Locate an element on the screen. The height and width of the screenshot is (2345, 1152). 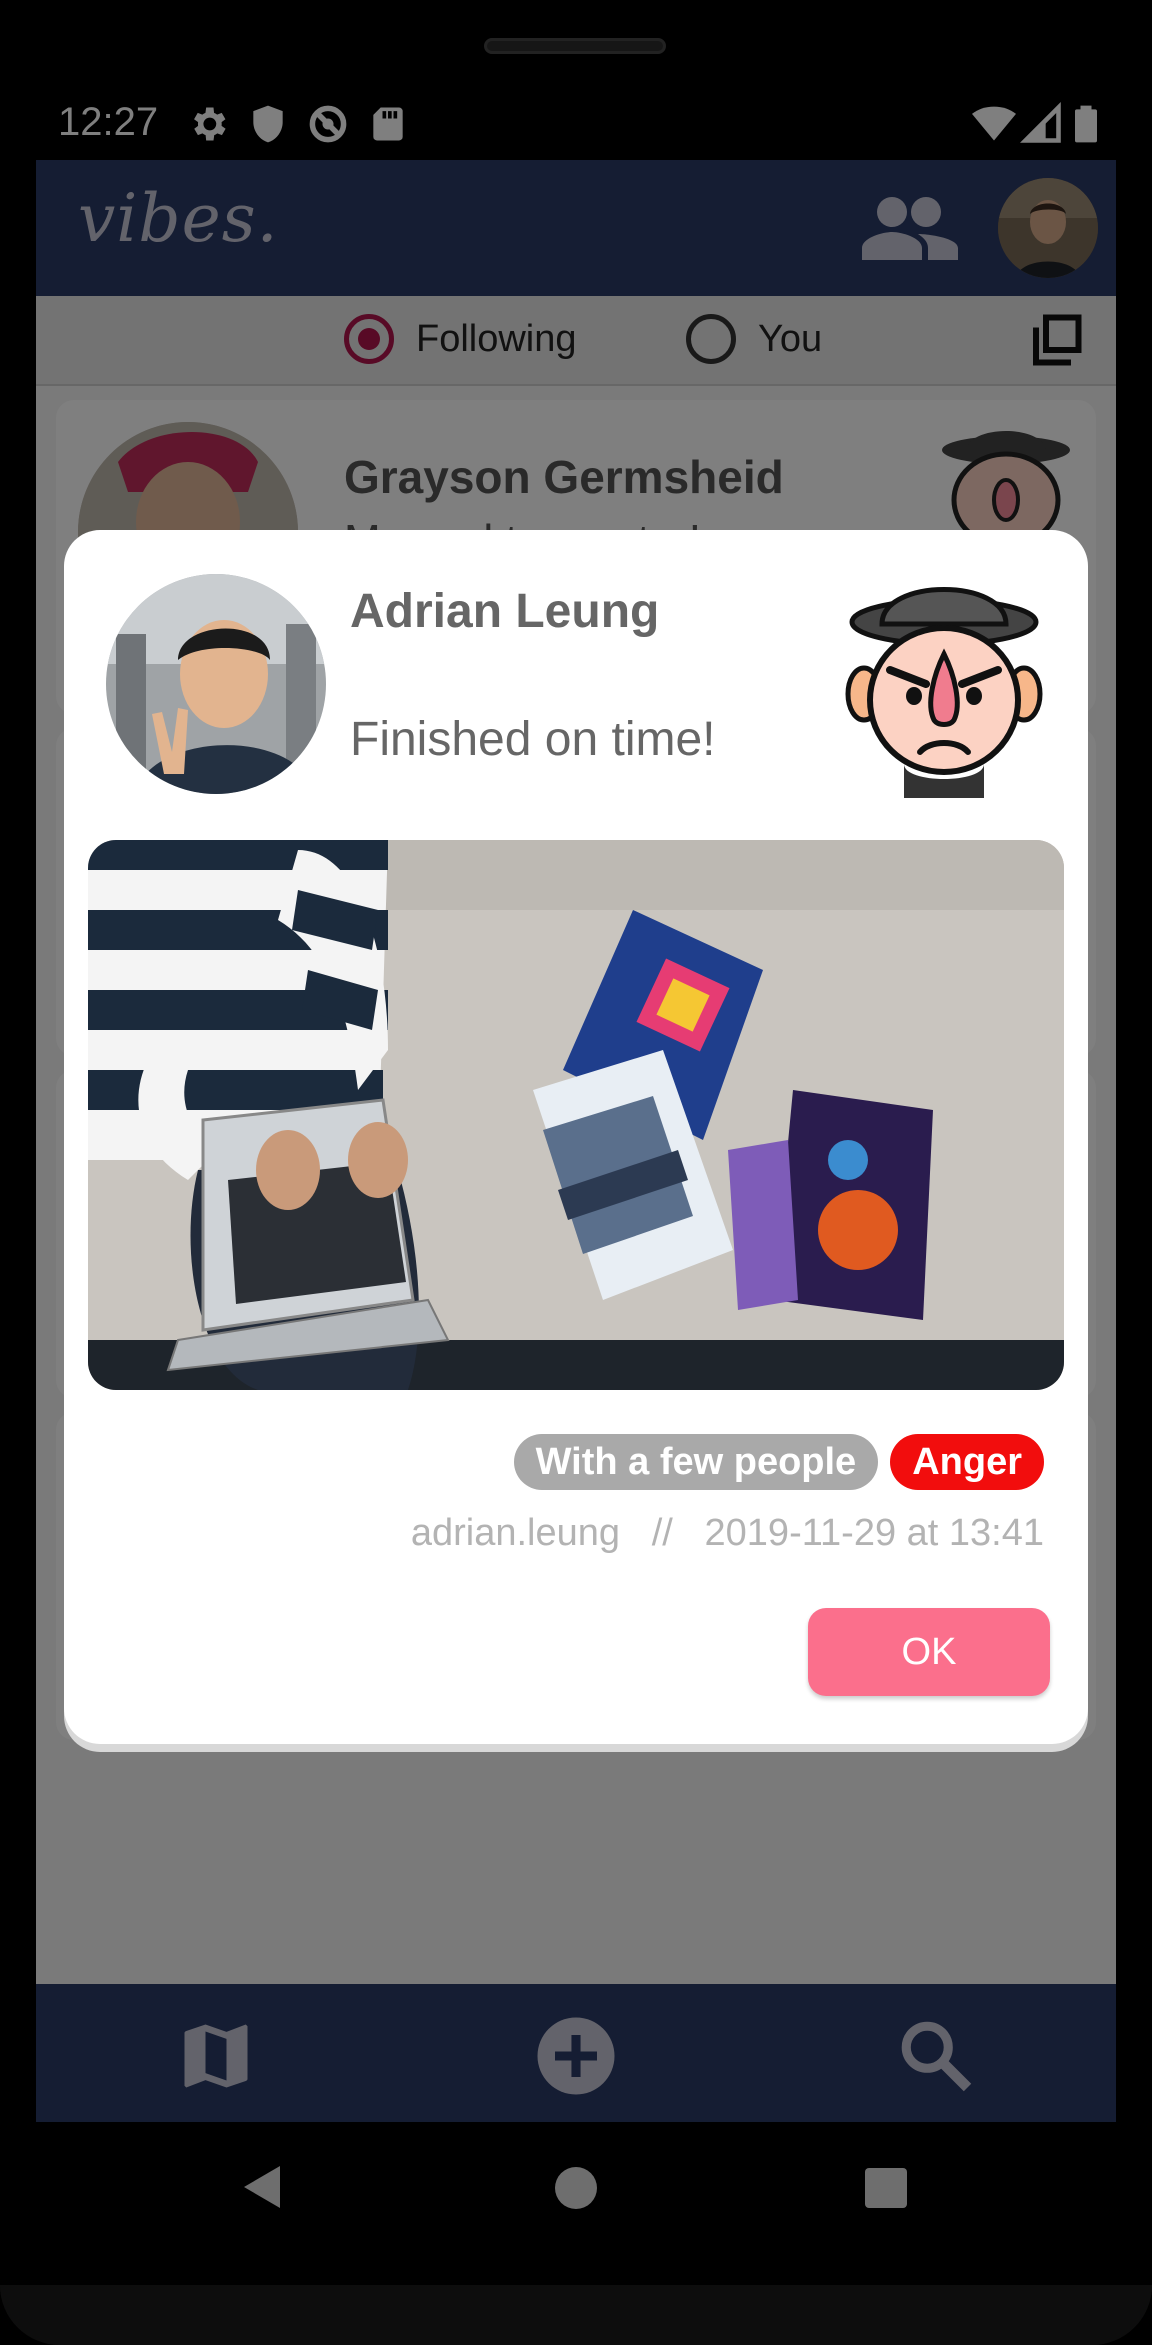
dialog-message: Finished on time! is located at coordinates (533, 739).